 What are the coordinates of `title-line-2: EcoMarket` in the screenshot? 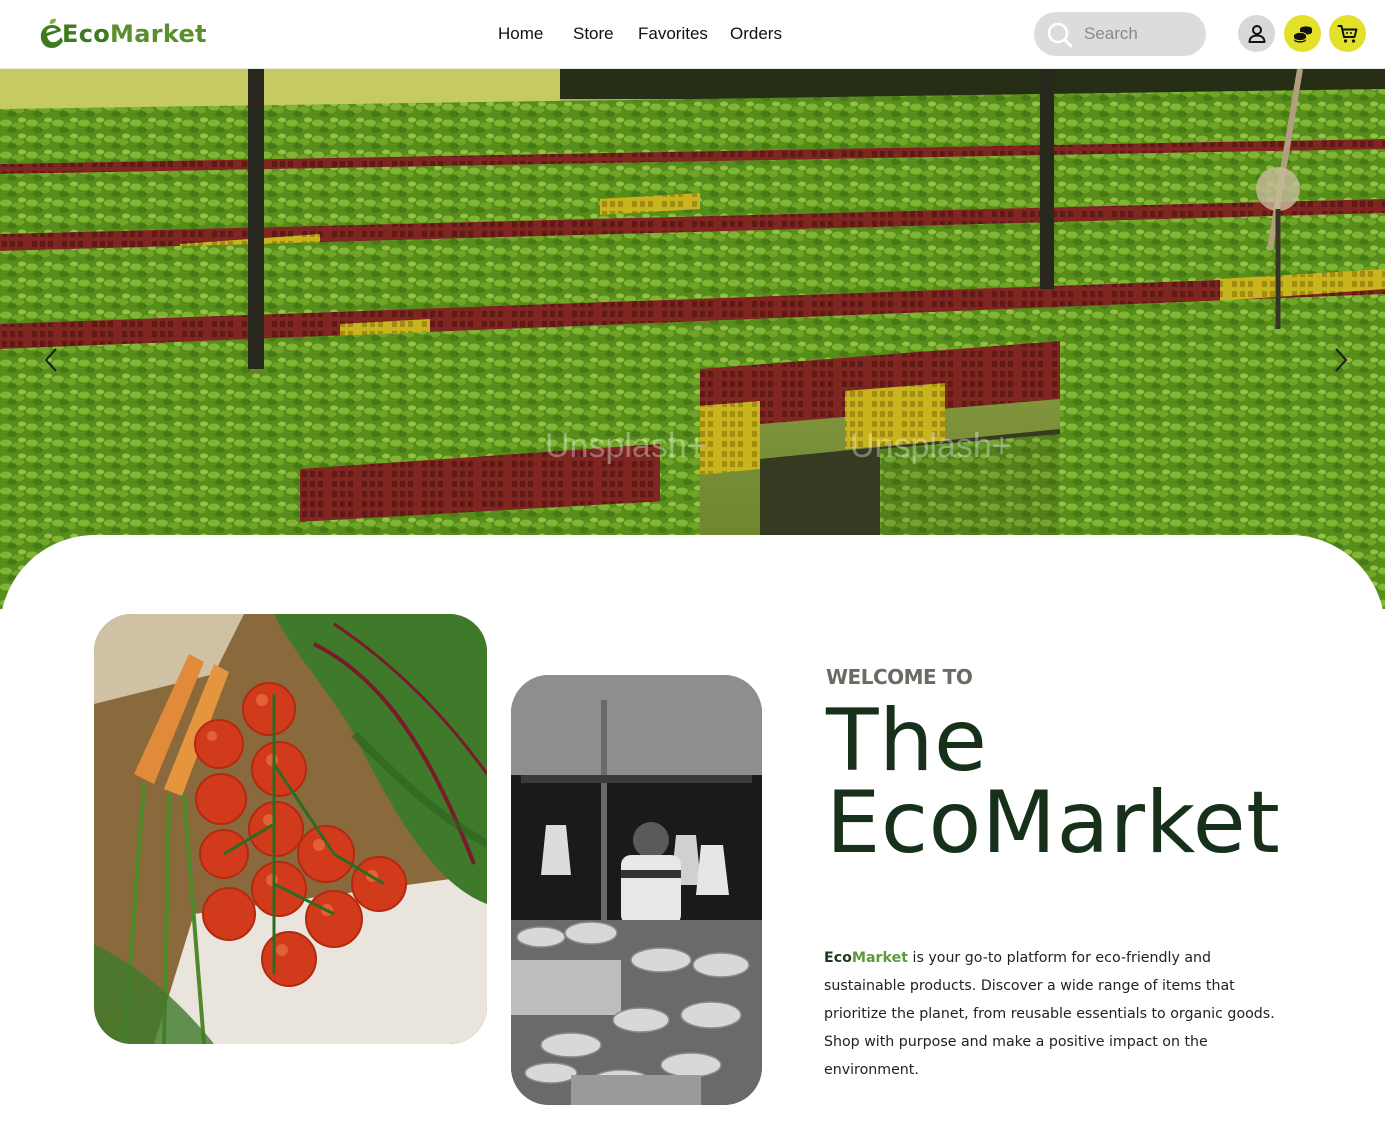 It's located at (1053, 823).